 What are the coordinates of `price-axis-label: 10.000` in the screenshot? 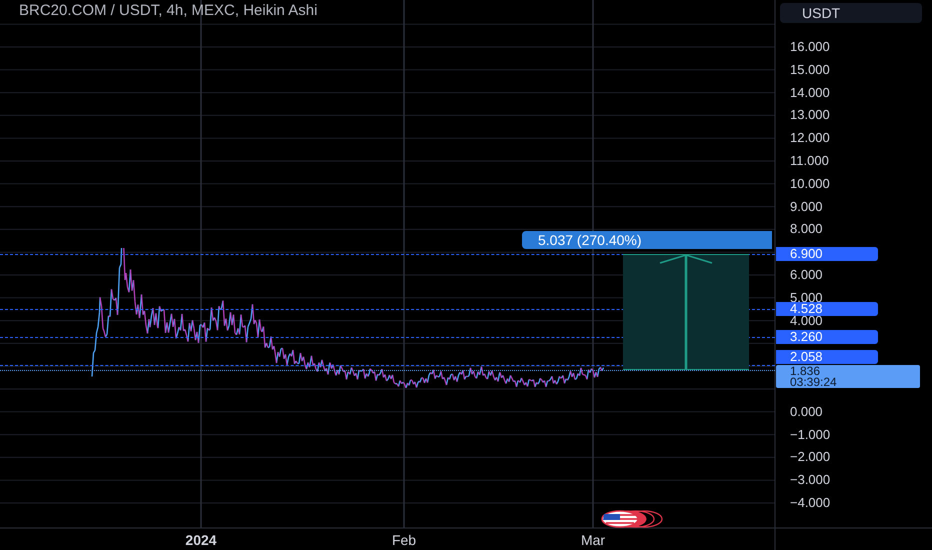 It's located at (810, 183).